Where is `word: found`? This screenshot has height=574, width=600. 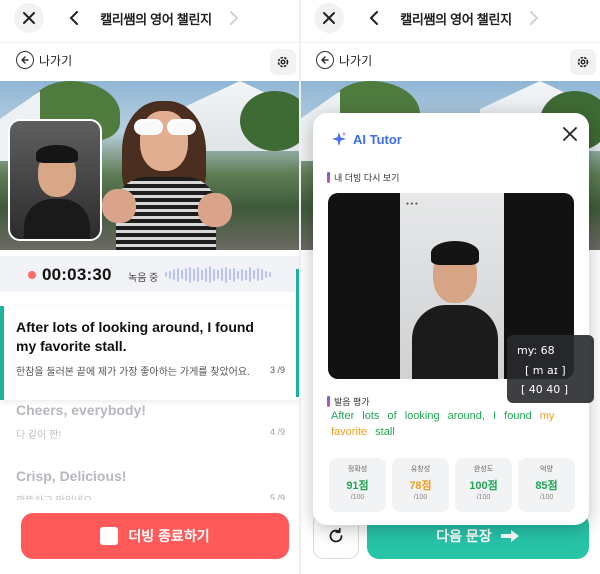
word: found is located at coordinates (518, 416).